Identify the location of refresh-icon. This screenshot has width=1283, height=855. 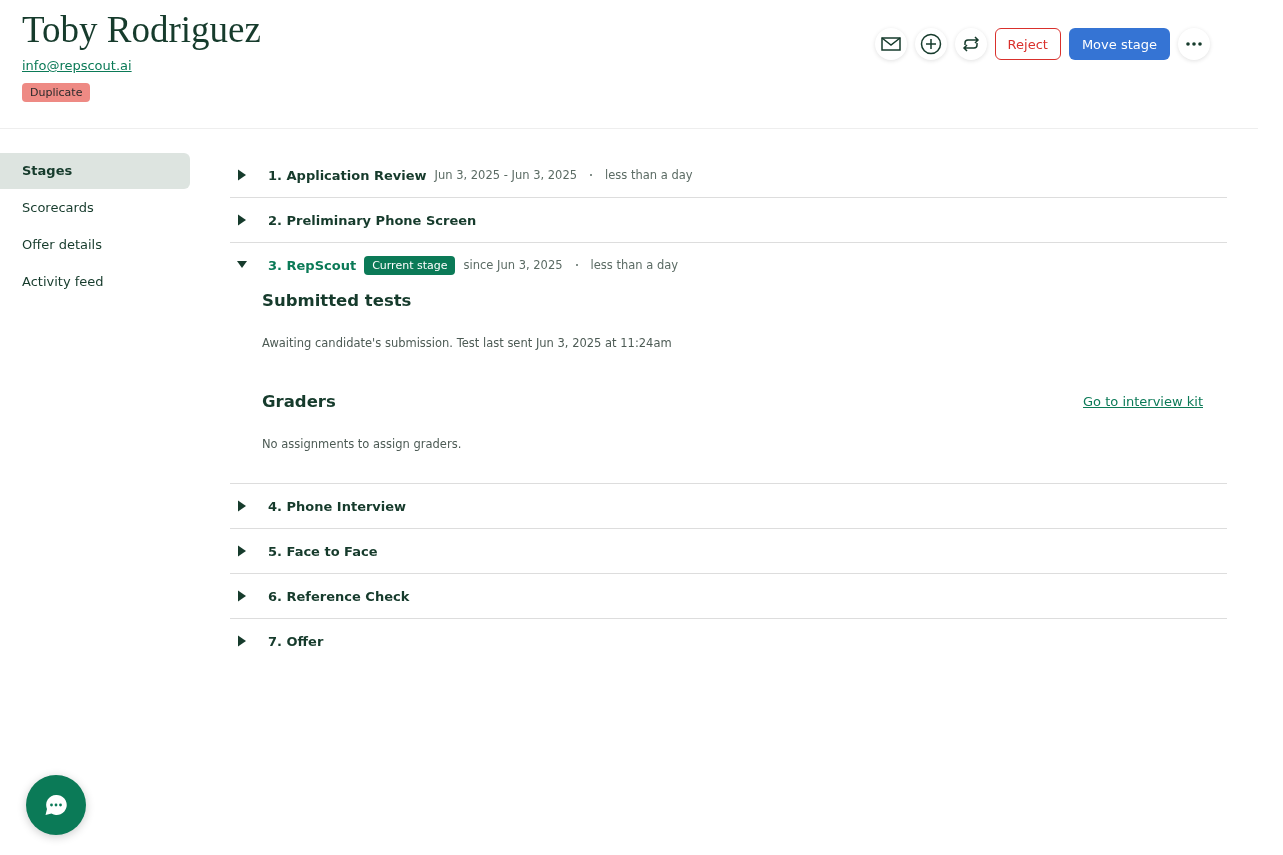
(970, 44).